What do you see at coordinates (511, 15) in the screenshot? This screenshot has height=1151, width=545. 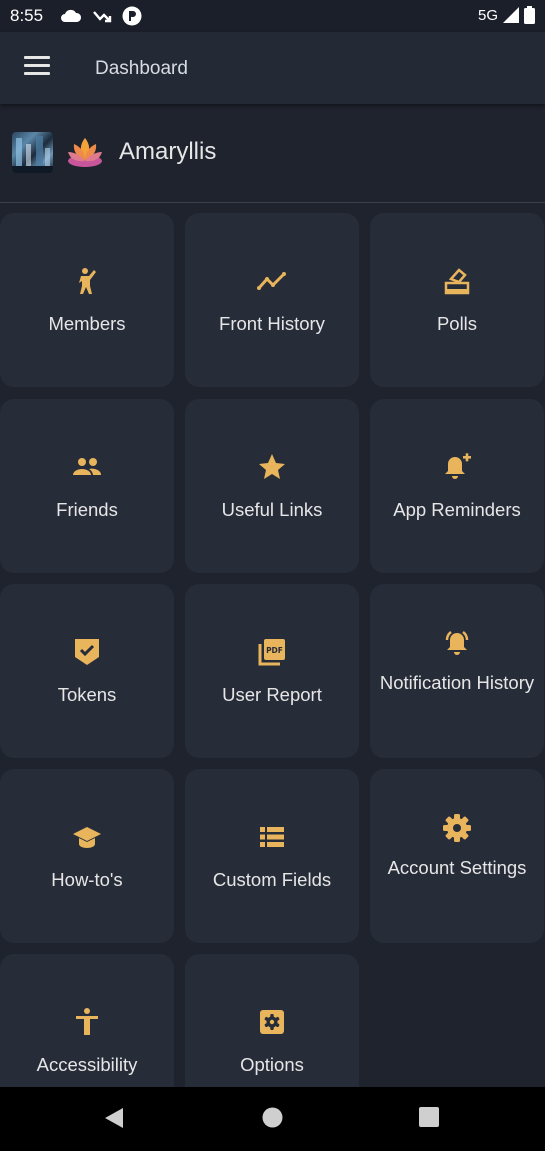 I see `signal-icon` at bounding box center [511, 15].